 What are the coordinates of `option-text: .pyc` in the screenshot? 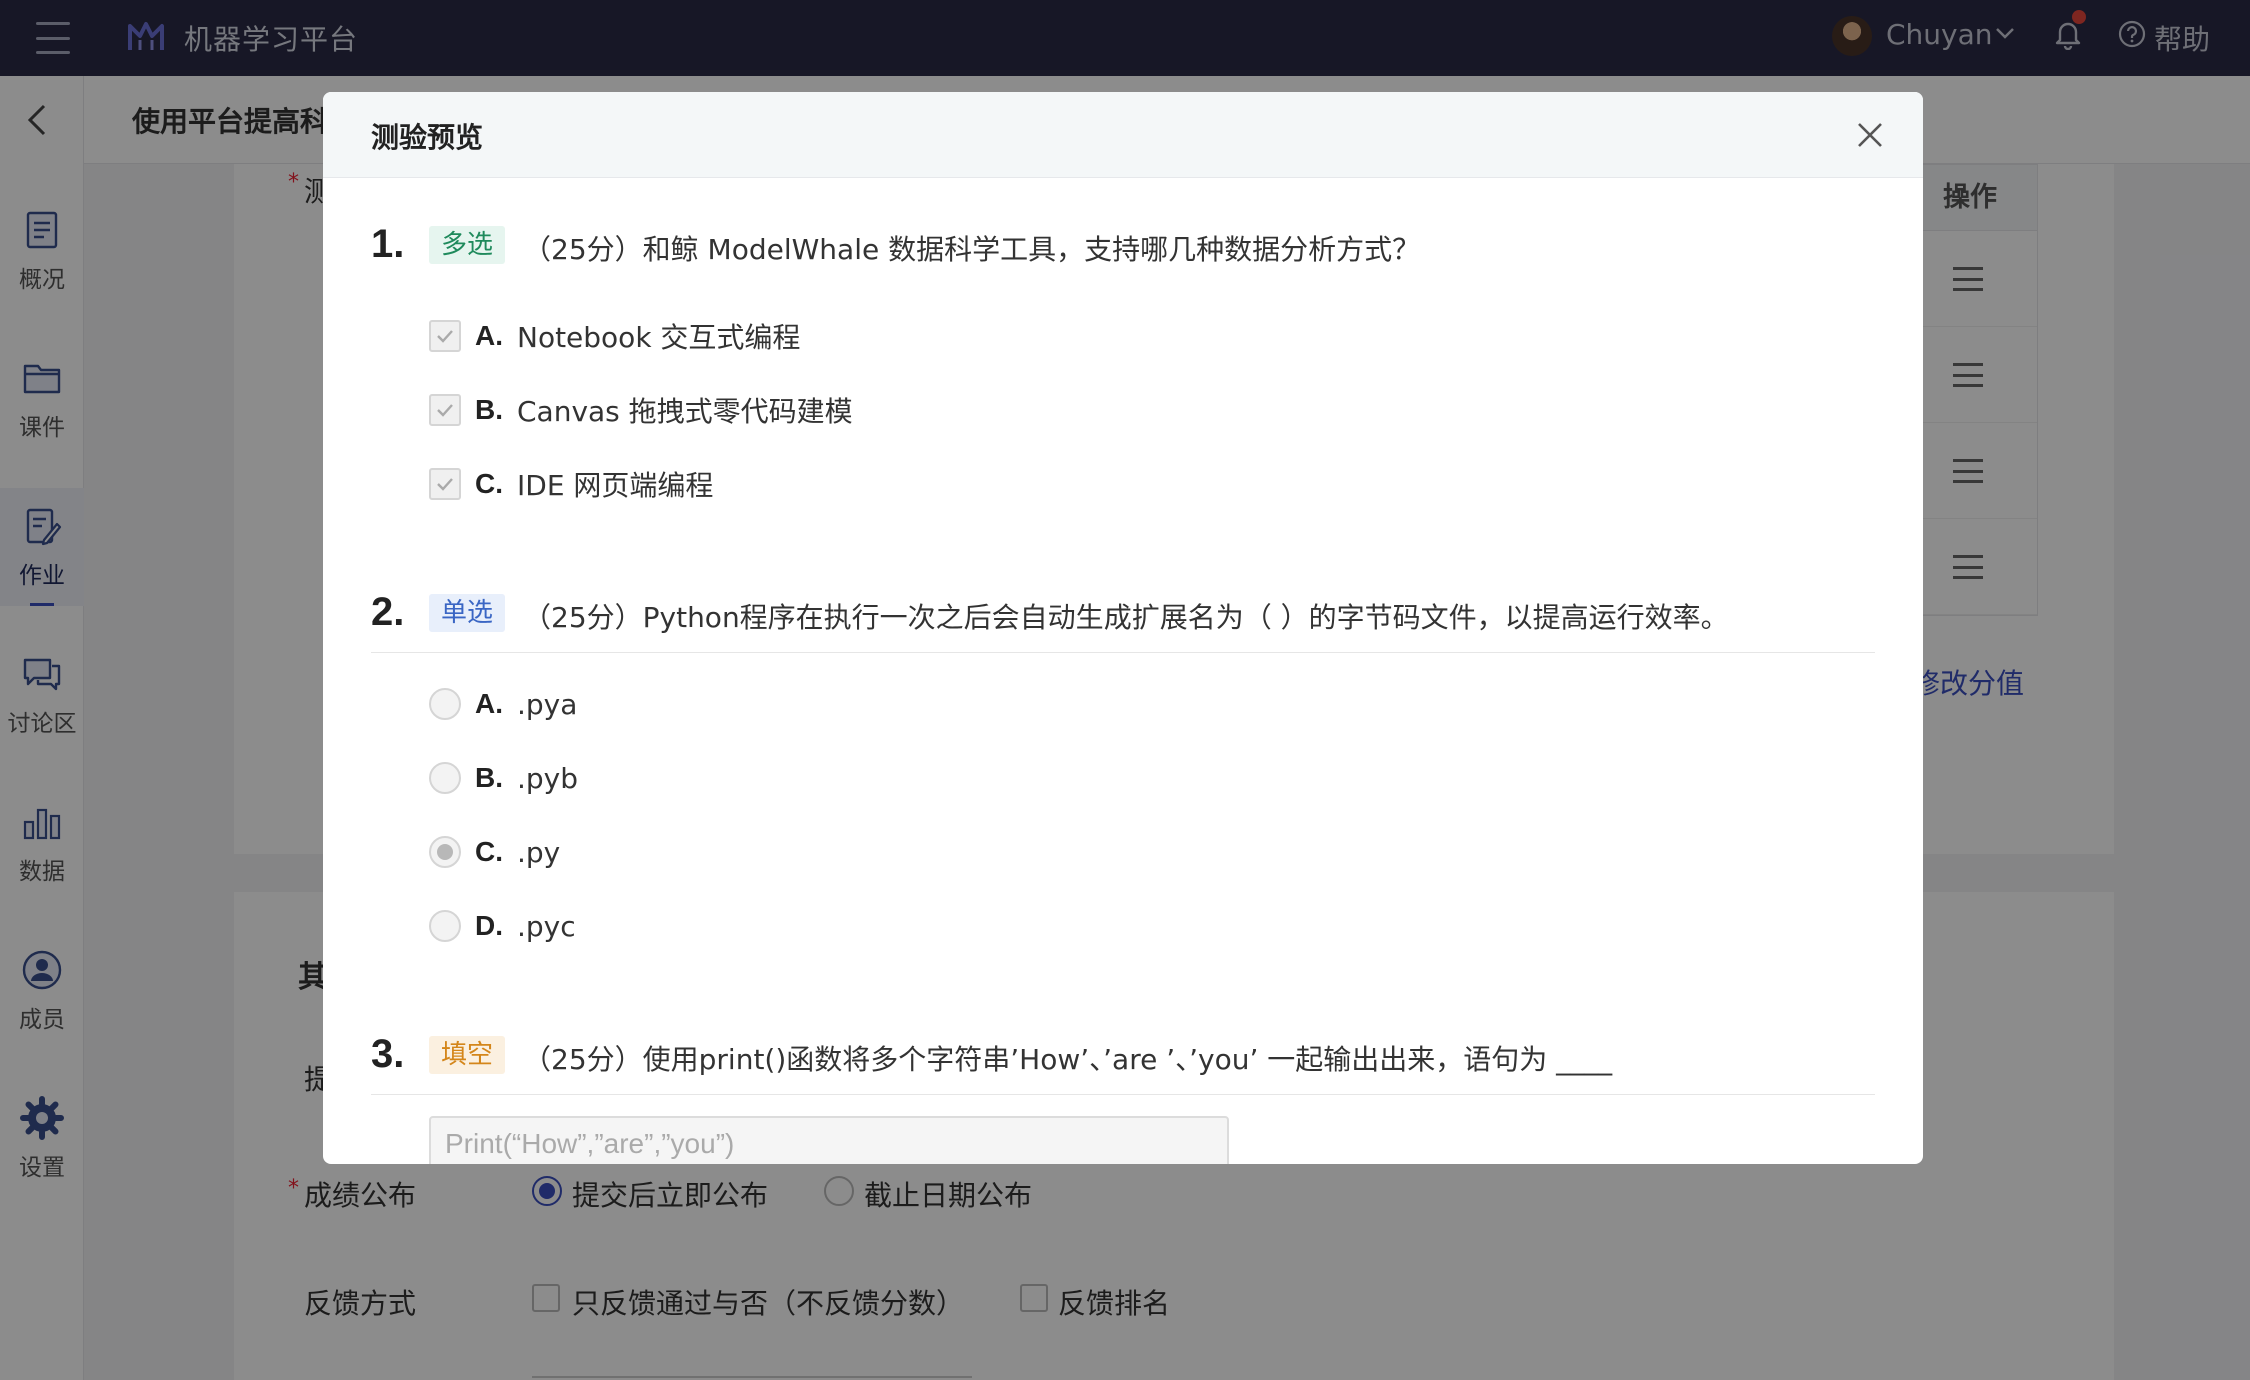 It's located at (546, 926).